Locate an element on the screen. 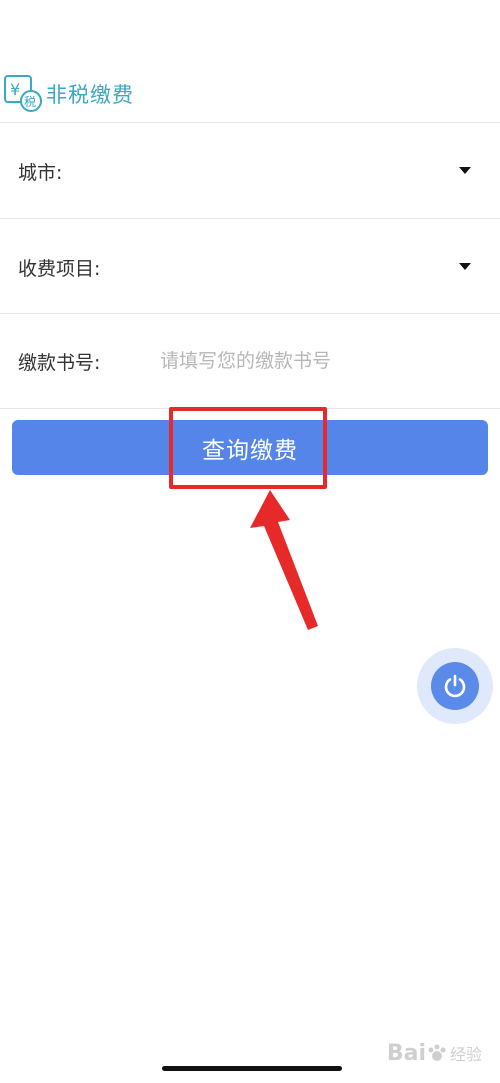 The image size is (500, 1083). paw-icon is located at coordinates (437, 1052).